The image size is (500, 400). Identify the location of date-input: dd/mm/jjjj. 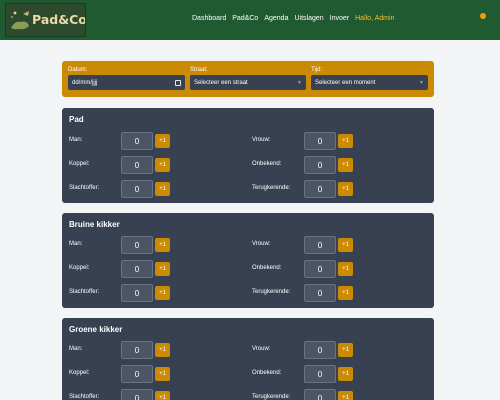
(126, 82).